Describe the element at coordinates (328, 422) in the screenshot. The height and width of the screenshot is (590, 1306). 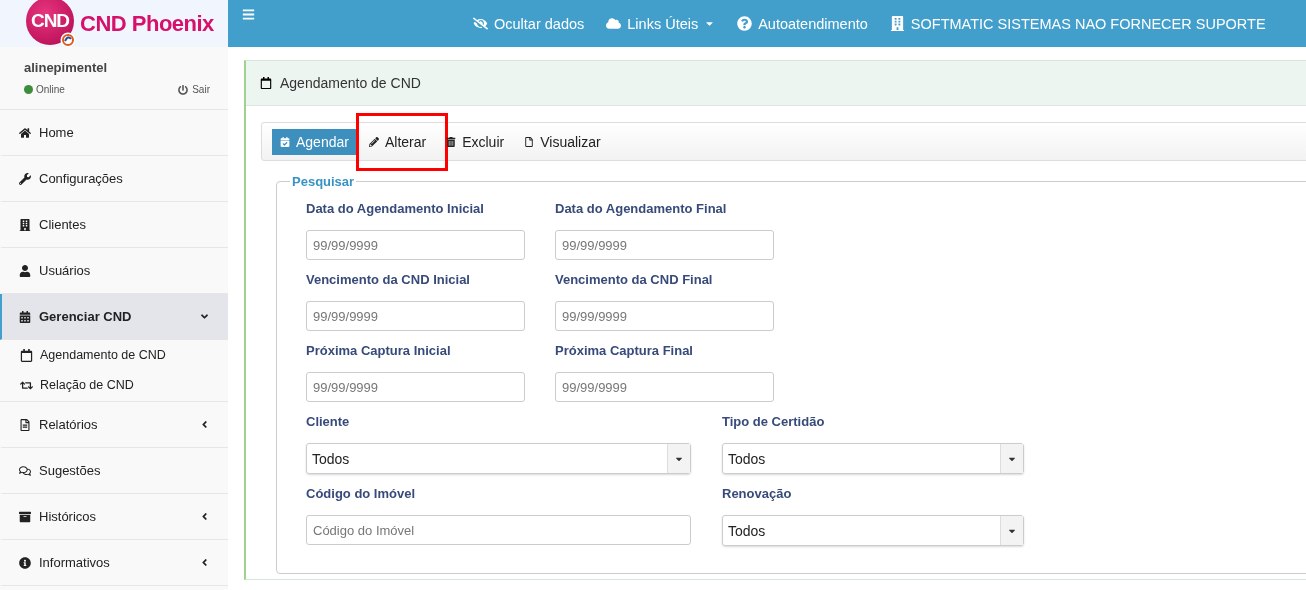
I see `field-label: Cliente` at that location.